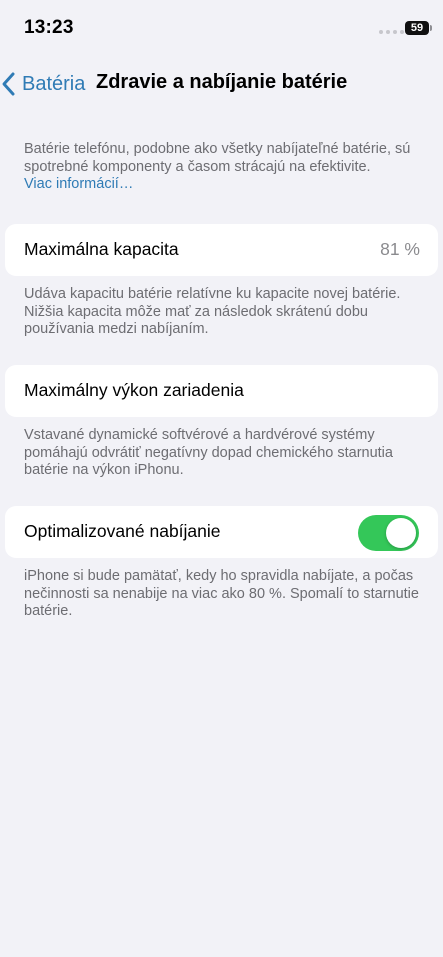 Image resolution: width=443 pixels, height=957 pixels. I want to click on toggle-knob, so click(401, 533).